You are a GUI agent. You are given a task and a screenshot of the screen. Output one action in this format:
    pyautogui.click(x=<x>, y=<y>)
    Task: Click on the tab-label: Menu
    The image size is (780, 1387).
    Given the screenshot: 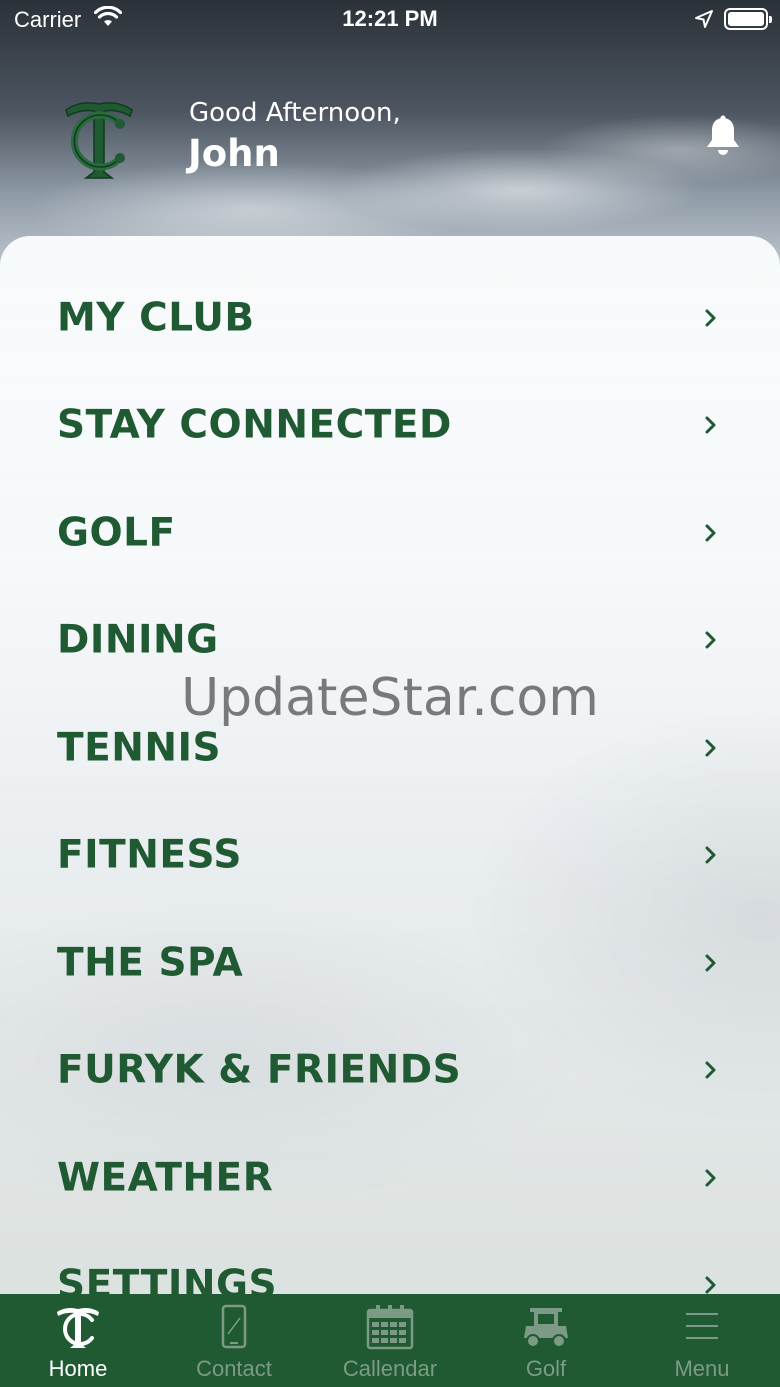 What is the action you would take?
    pyautogui.click(x=702, y=1368)
    